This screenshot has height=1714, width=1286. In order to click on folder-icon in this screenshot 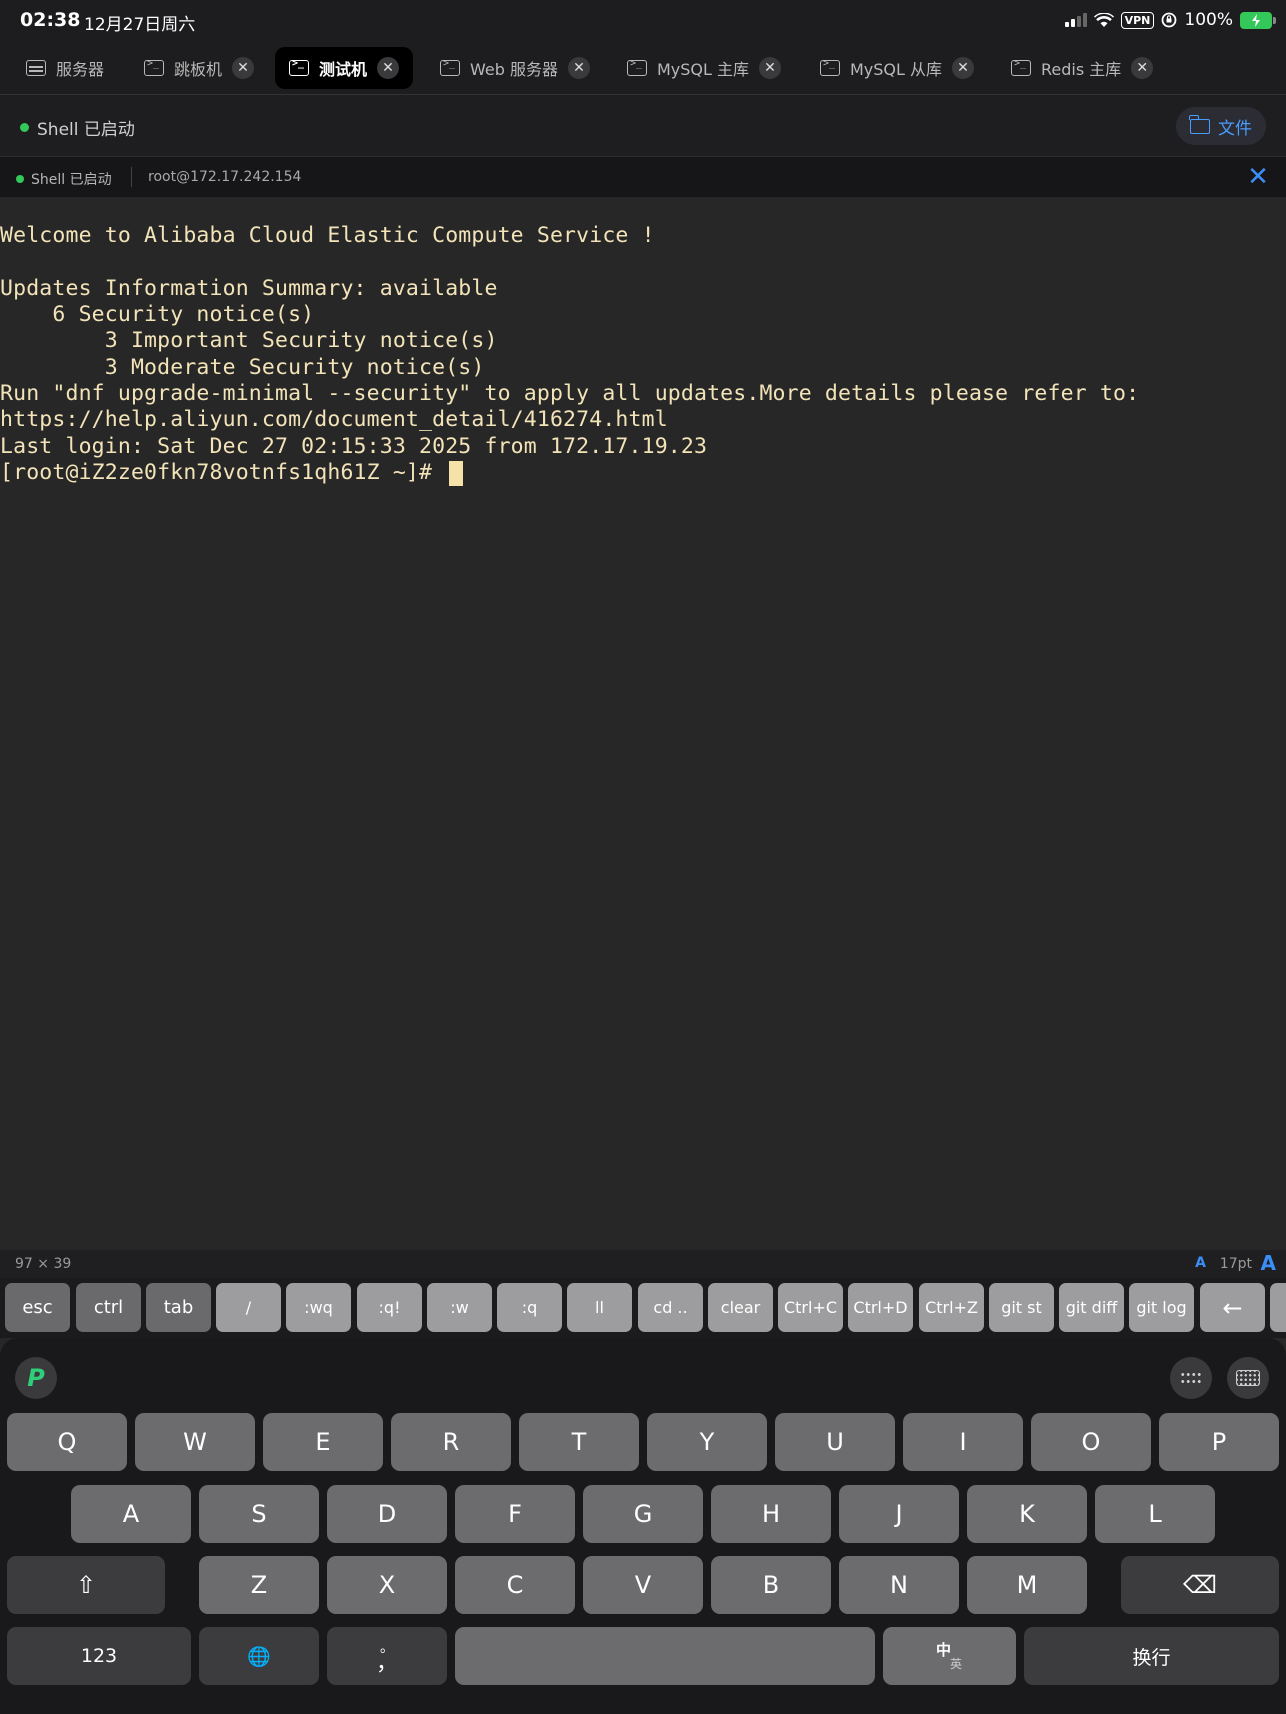, I will do `click(1199, 124)`.